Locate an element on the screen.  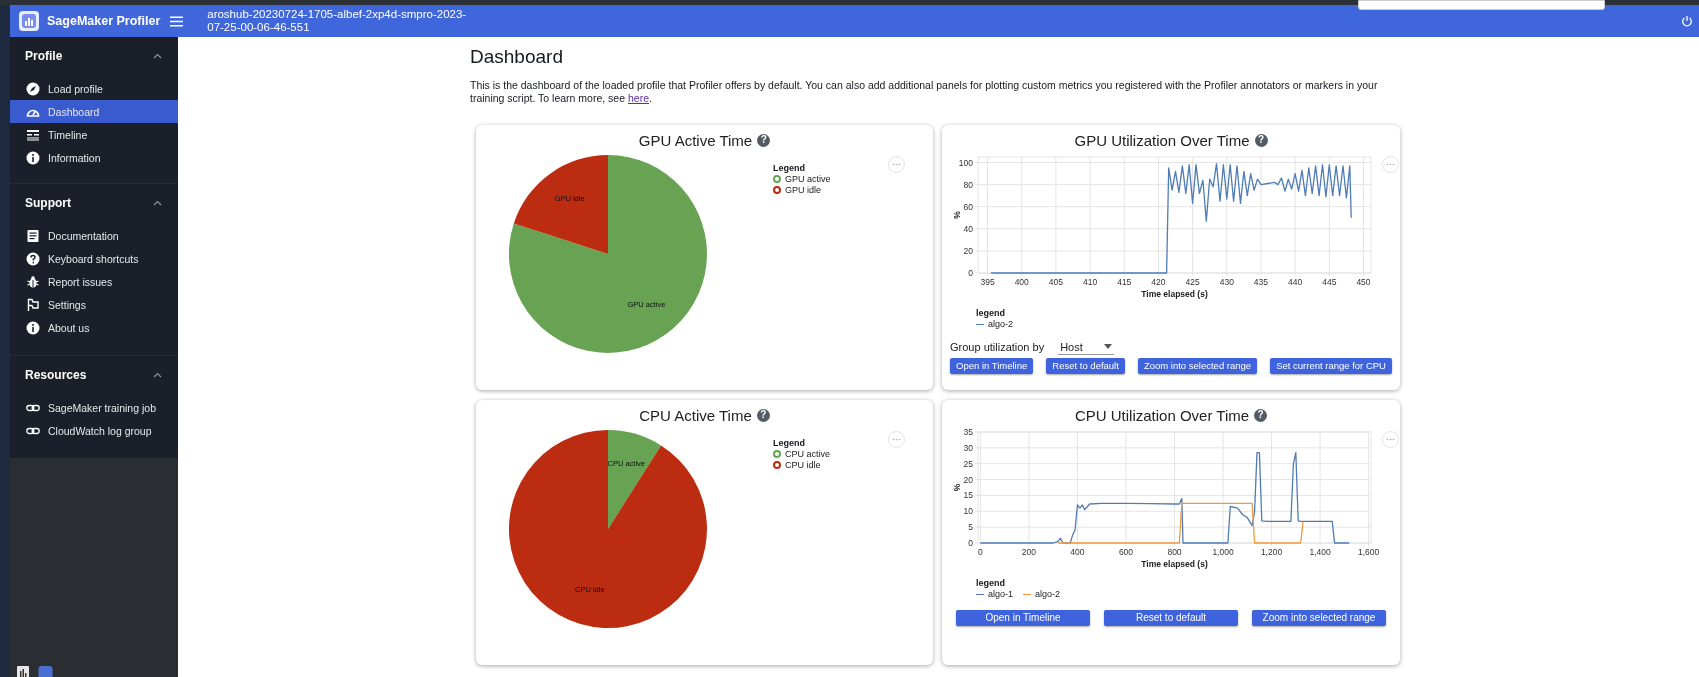
help-icon is located at coordinates (33, 258).